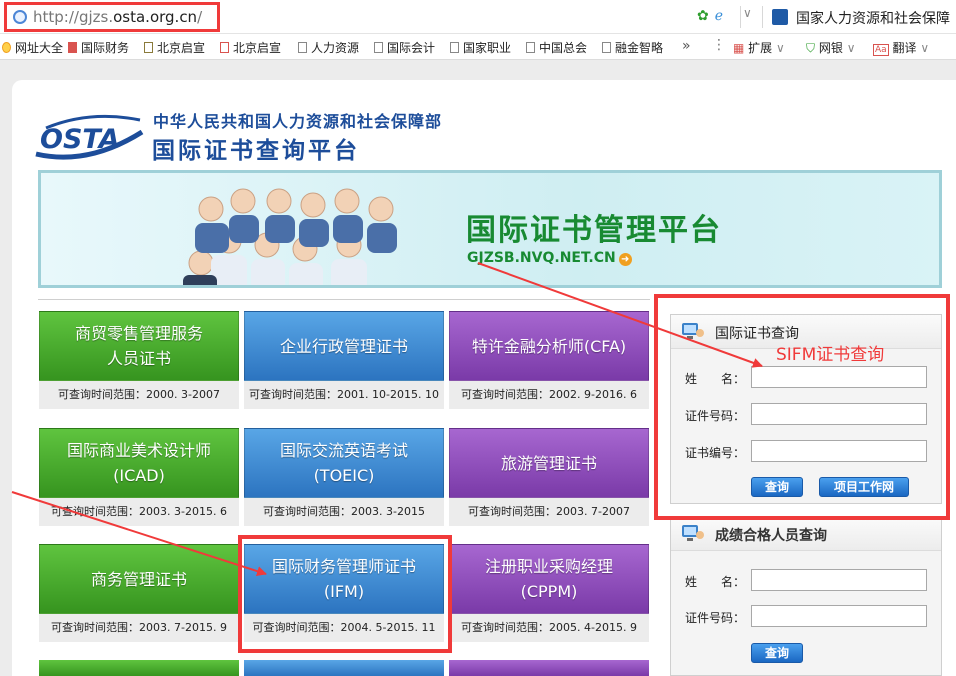 This screenshot has width=956, height=676. I want to click on cert-title-line: 国际商业美术设计师, so click(138, 450).